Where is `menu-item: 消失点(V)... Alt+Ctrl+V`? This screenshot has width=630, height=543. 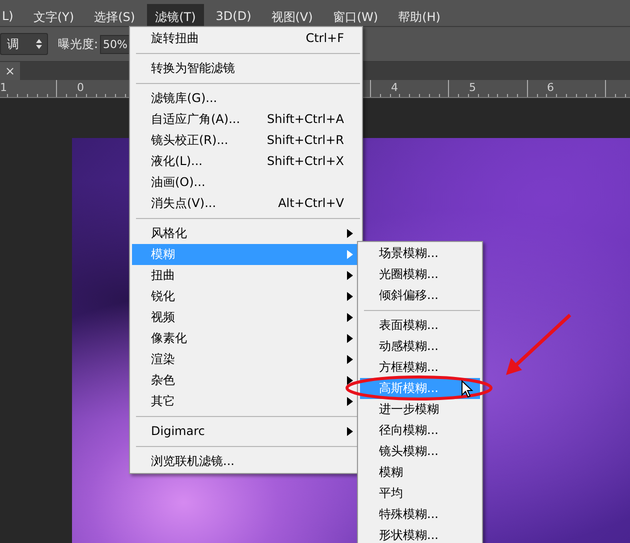 menu-item: 消失点(V)... Alt+Ctrl+V is located at coordinates (246, 203).